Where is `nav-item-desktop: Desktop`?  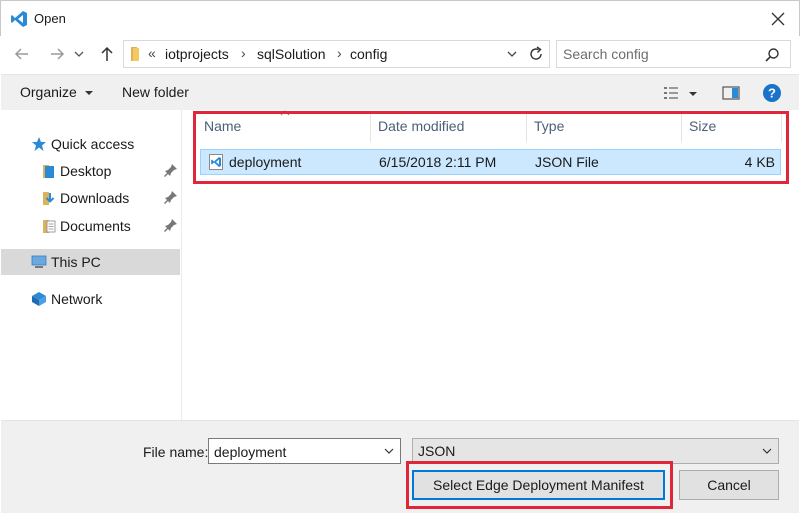
nav-item-desktop: Desktop is located at coordinates (90, 171).